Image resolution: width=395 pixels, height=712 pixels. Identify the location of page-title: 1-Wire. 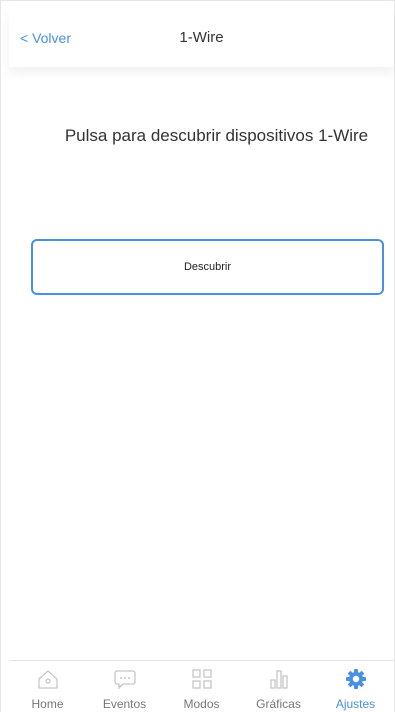
(201, 37).